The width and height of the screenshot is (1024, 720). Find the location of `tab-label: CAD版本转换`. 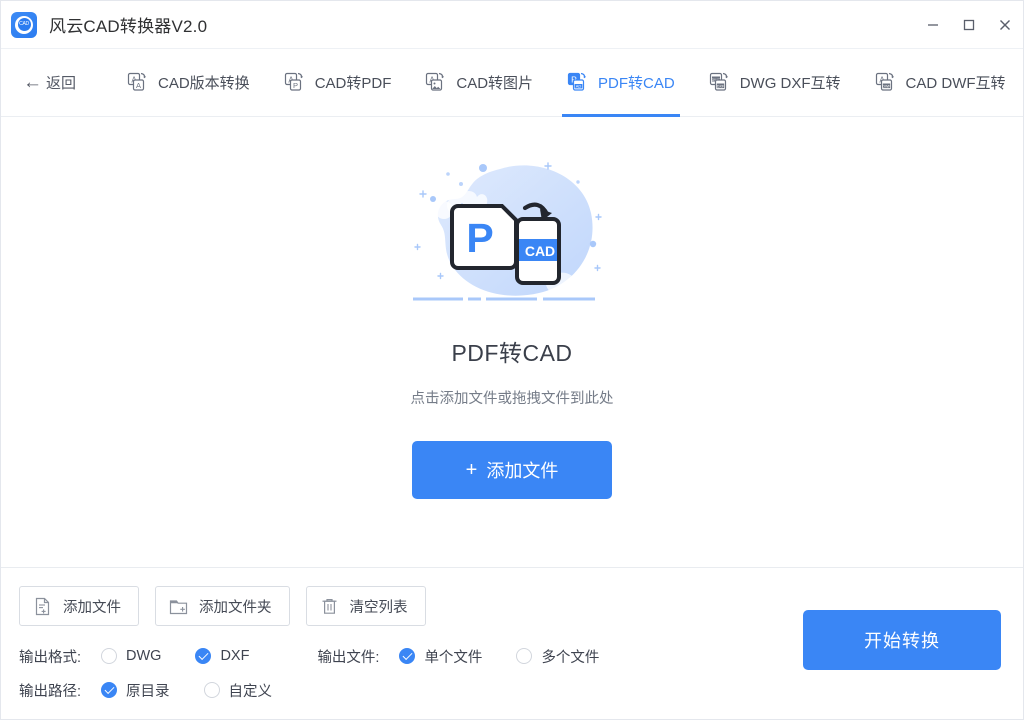

tab-label: CAD版本转换 is located at coordinates (204, 83).